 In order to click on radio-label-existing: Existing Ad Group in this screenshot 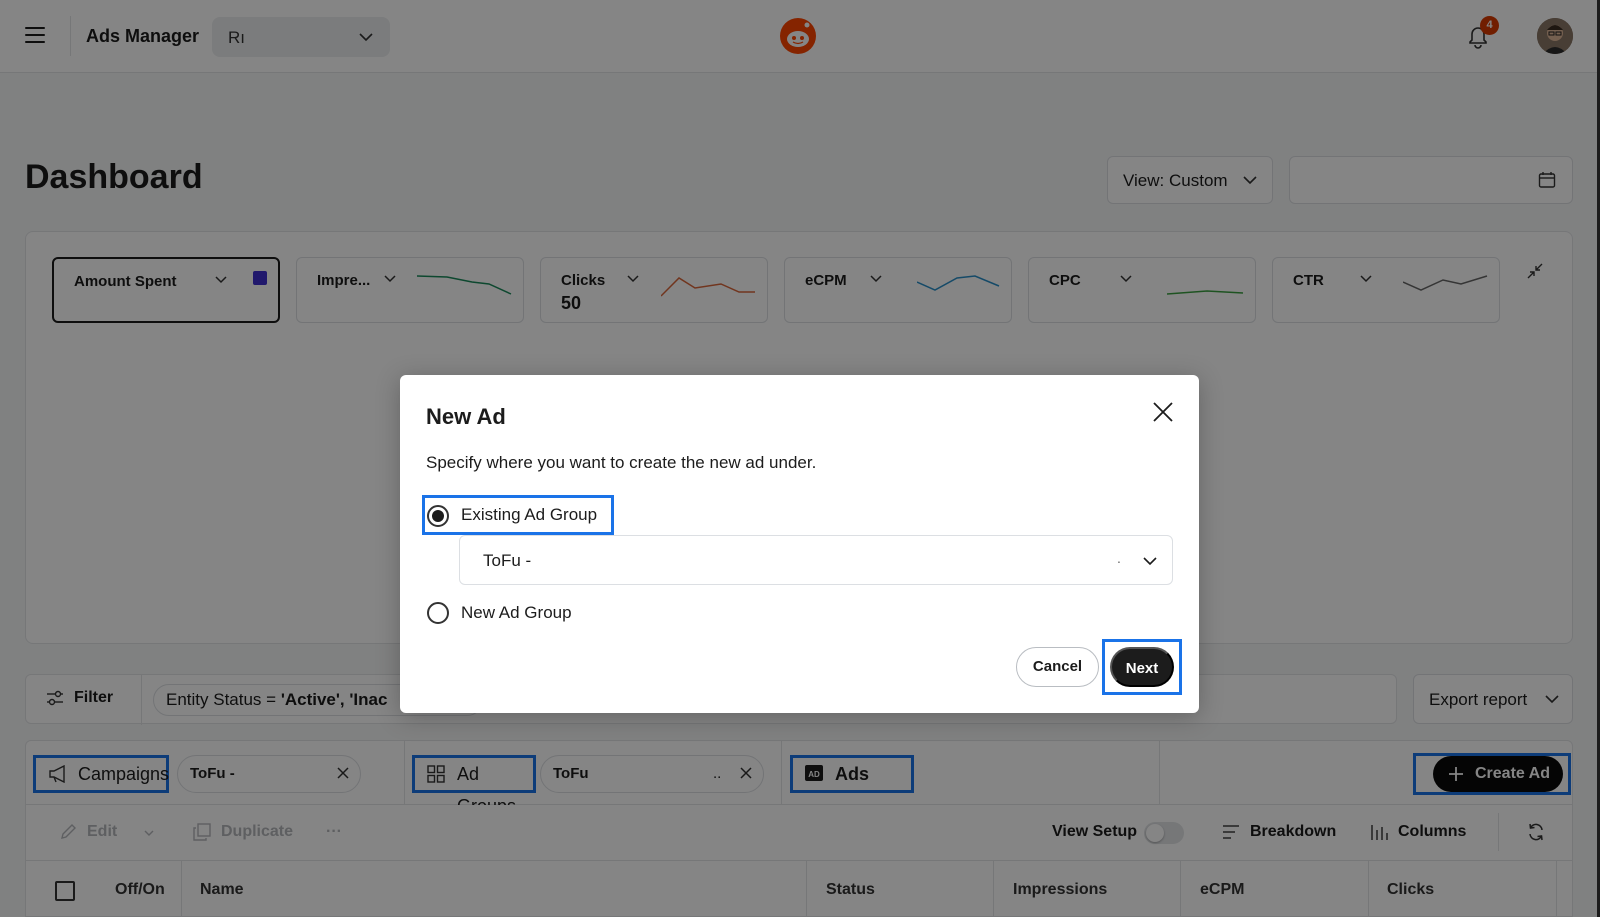, I will do `click(529, 515)`.